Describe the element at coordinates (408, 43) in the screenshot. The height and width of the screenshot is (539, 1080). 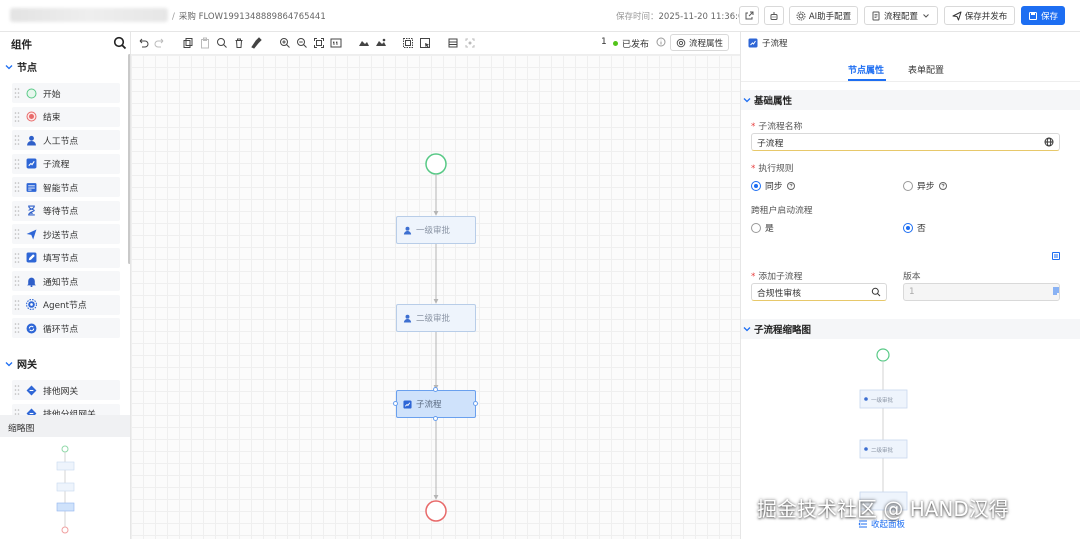
I see `select-button` at that location.